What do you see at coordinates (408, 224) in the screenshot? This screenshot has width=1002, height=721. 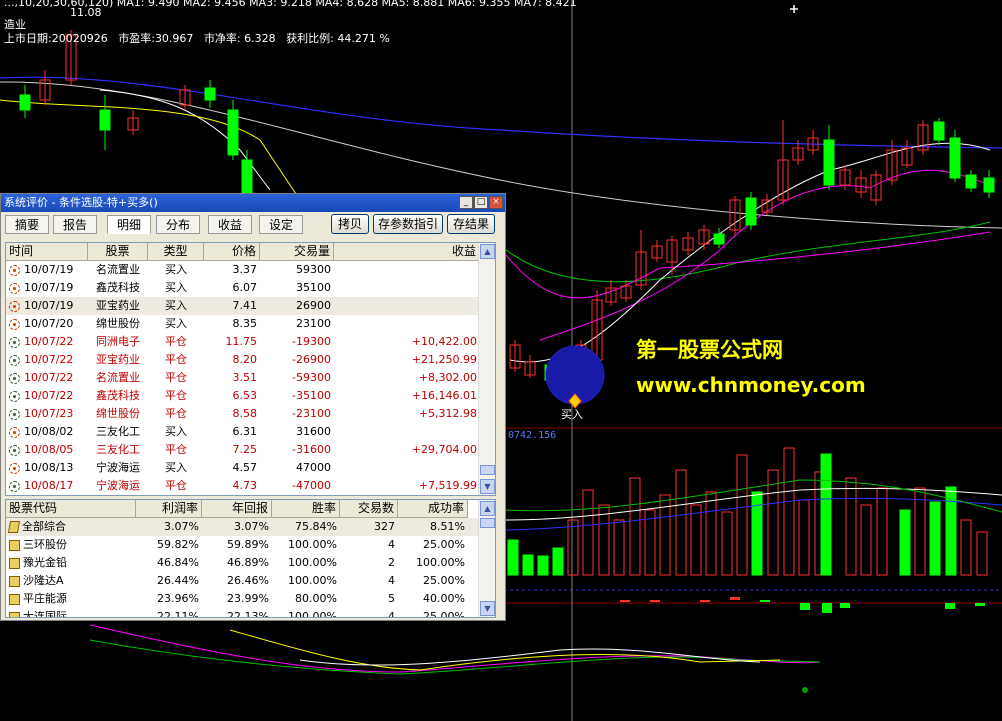 I see `save-params-button: 存参数指引` at bounding box center [408, 224].